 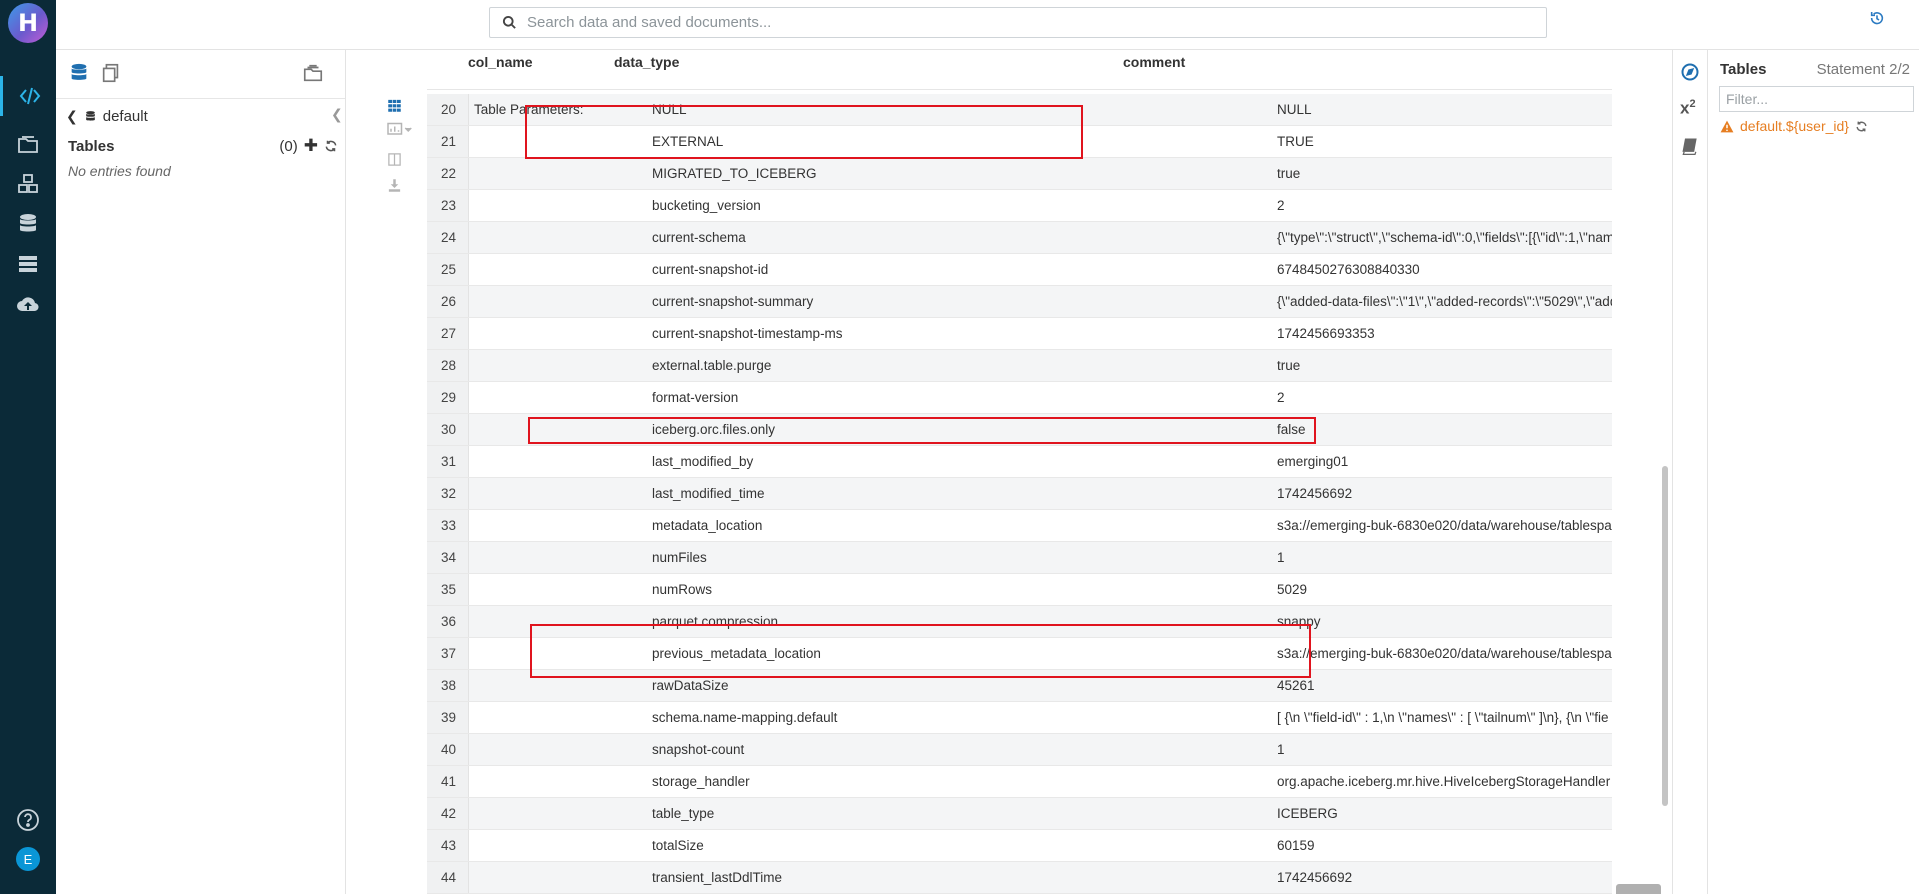 I want to click on table-row: 31 last_modified_by emerging01, so click(x=1019, y=462).